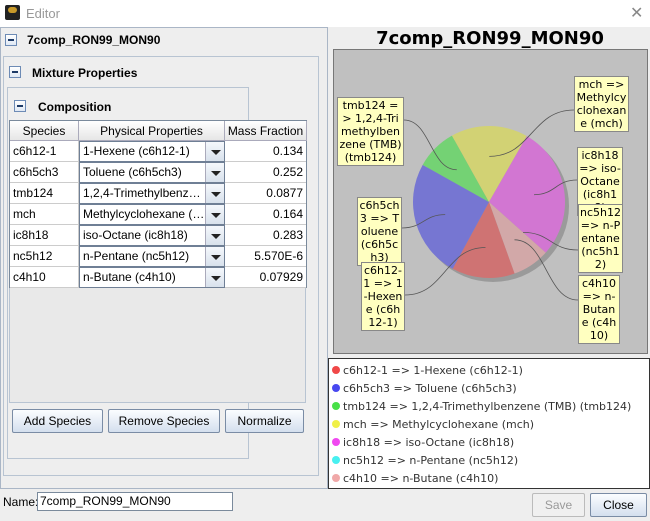 The image size is (650, 521). I want to click on legend-label: c6h12-1 => 1-Hexene (c6h12-1), so click(433, 370).